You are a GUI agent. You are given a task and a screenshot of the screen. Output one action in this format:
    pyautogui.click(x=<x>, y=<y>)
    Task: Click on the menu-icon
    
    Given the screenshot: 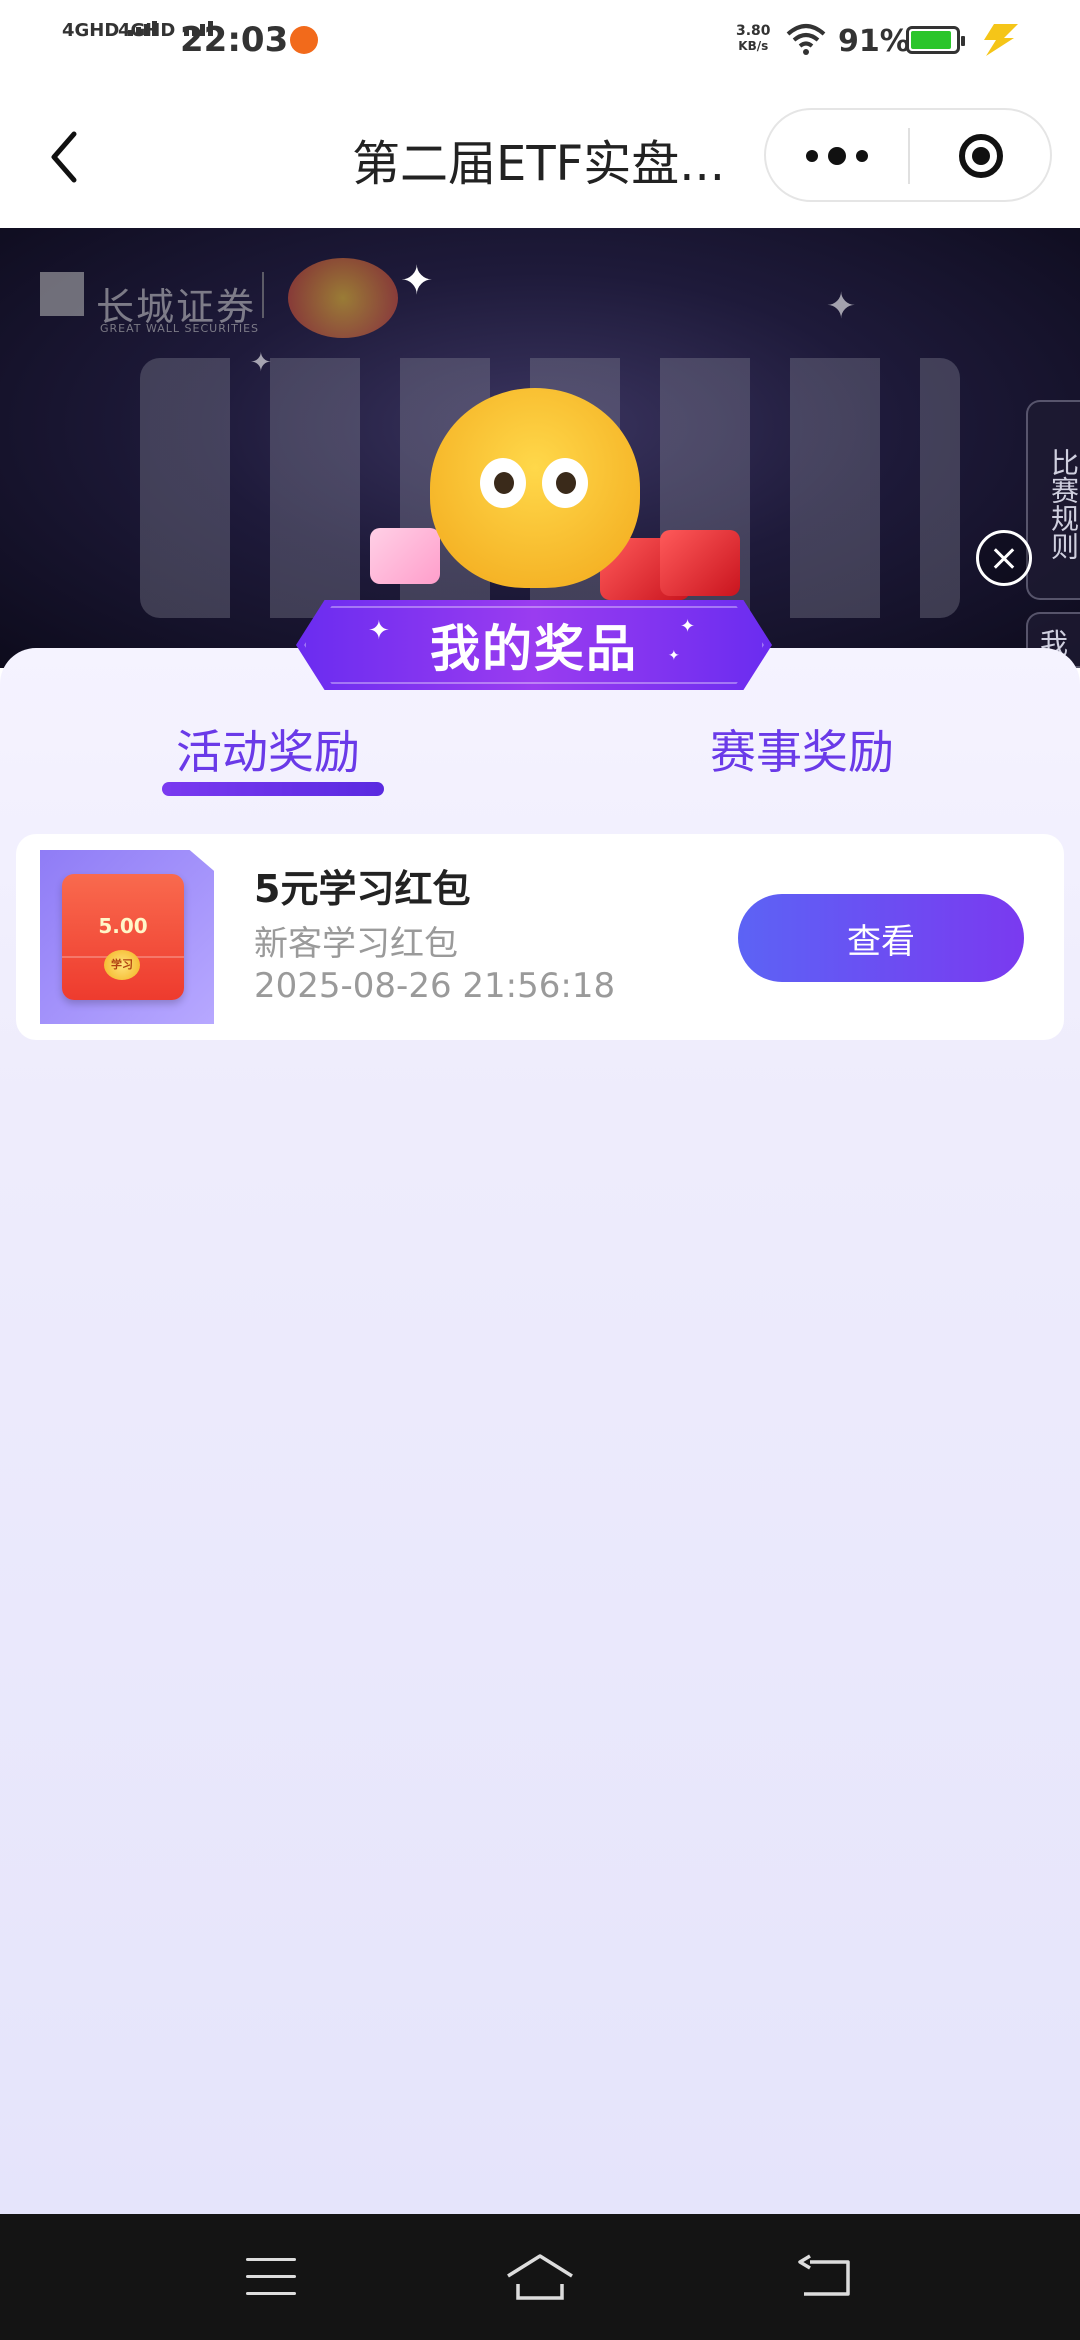 What is the action you would take?
    pyautogui.click(x=271, y=2278)
    